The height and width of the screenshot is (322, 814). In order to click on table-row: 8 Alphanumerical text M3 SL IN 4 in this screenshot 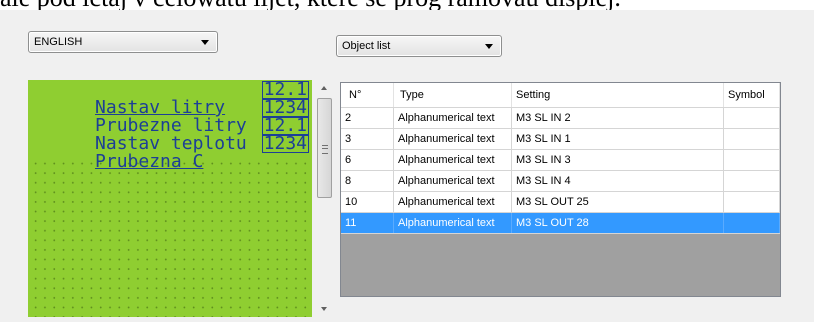, I will do `click(560, 181)`.